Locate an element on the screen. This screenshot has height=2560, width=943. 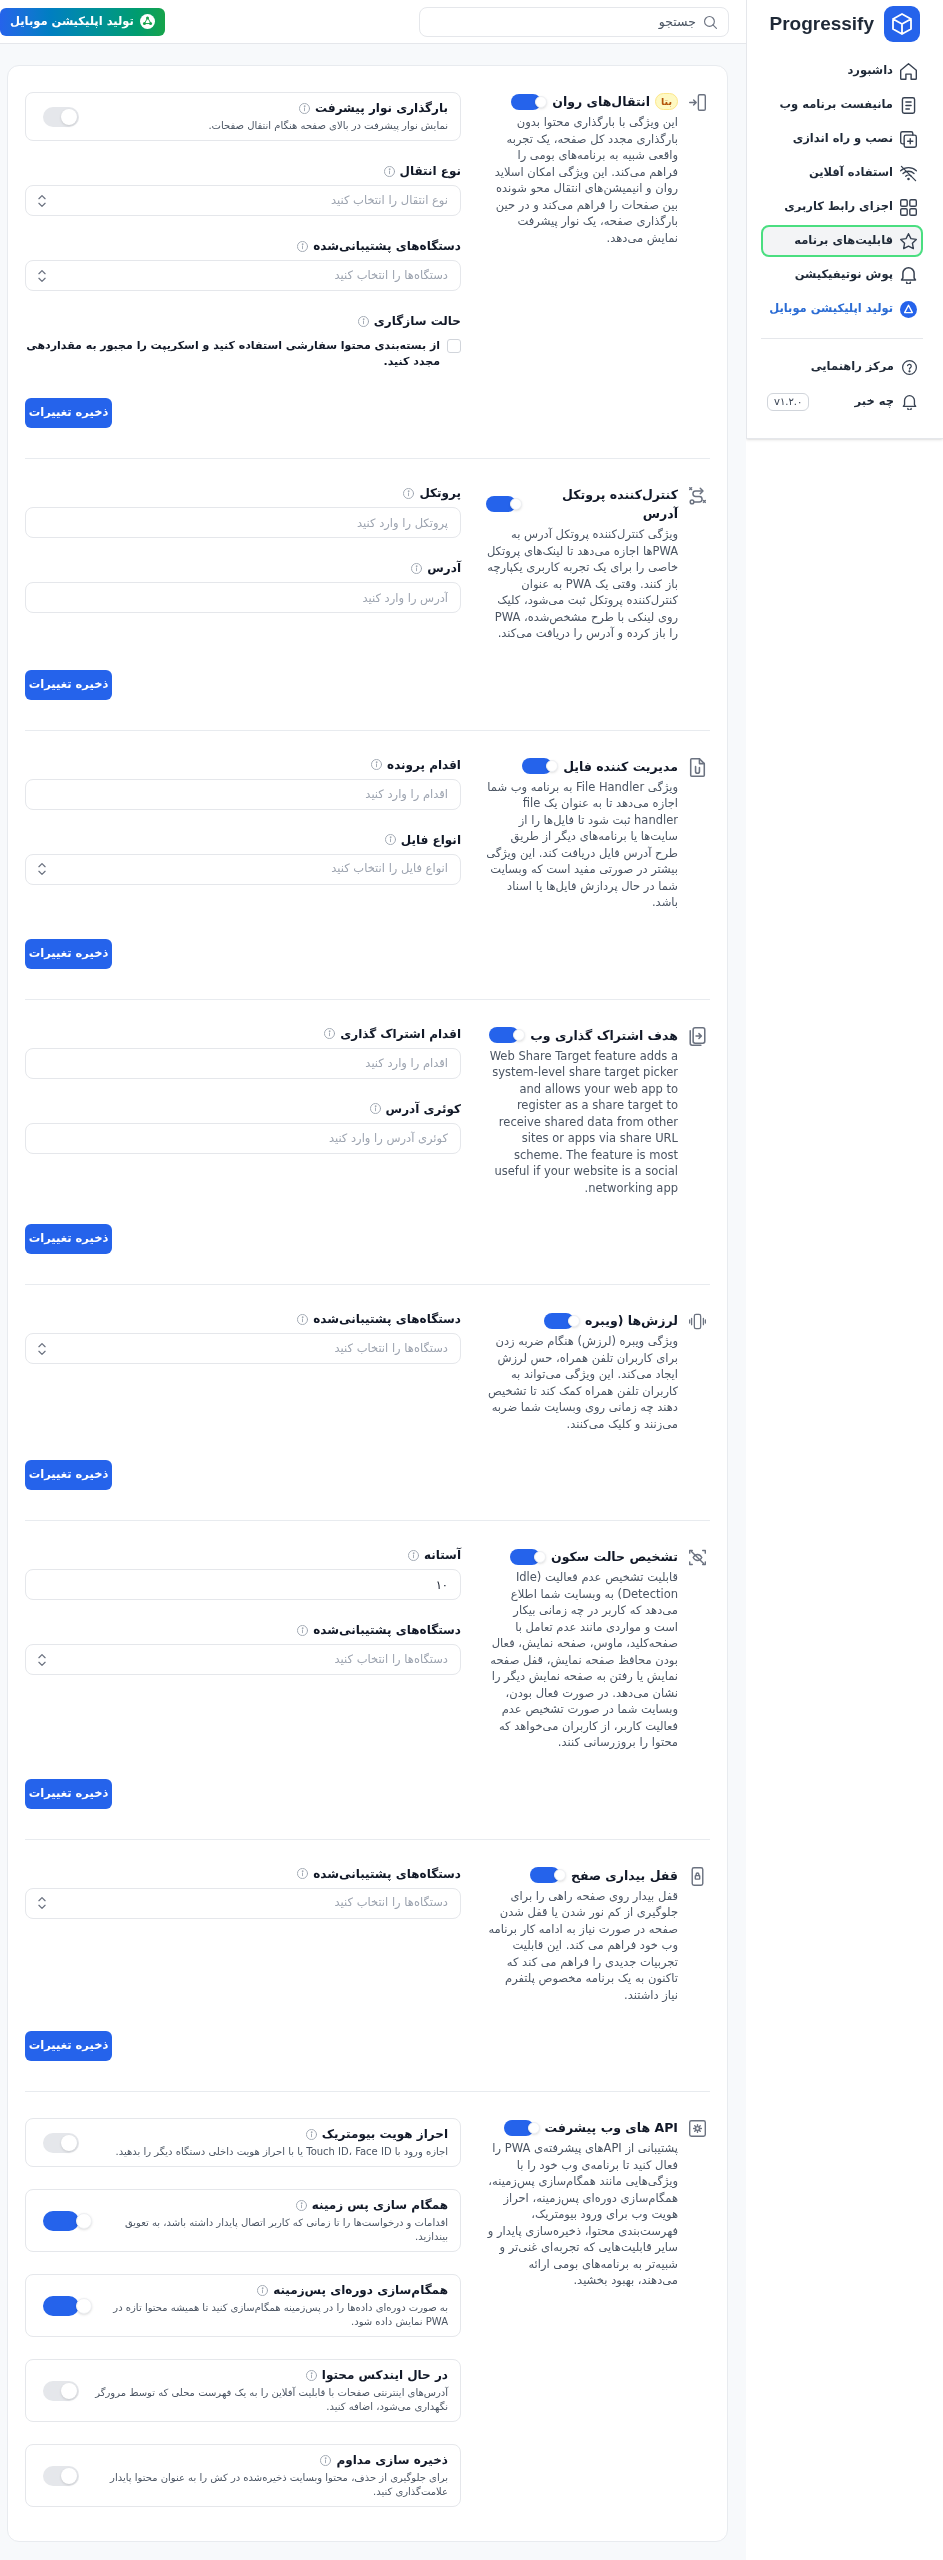
field-label: انواع فایل is located at coordinates (430, 839).